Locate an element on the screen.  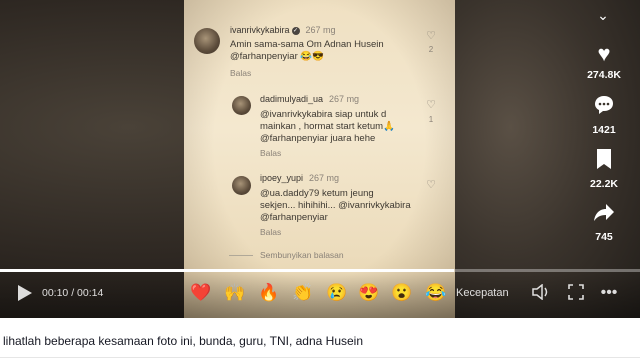
play-icon is located at coordinates (25, 293).